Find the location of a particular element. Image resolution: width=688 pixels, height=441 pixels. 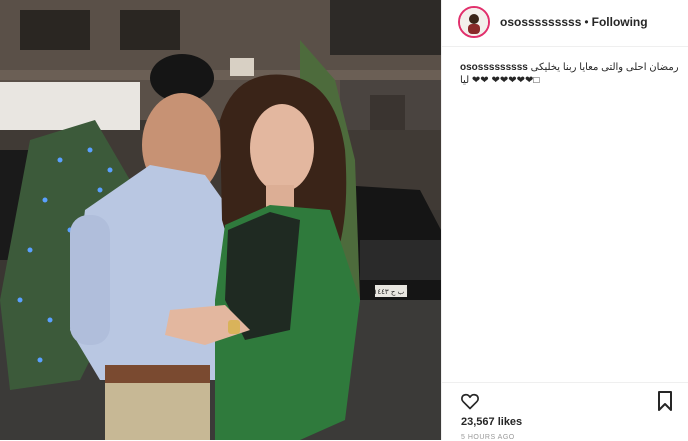

save-button is located at coordinates (665, 401).